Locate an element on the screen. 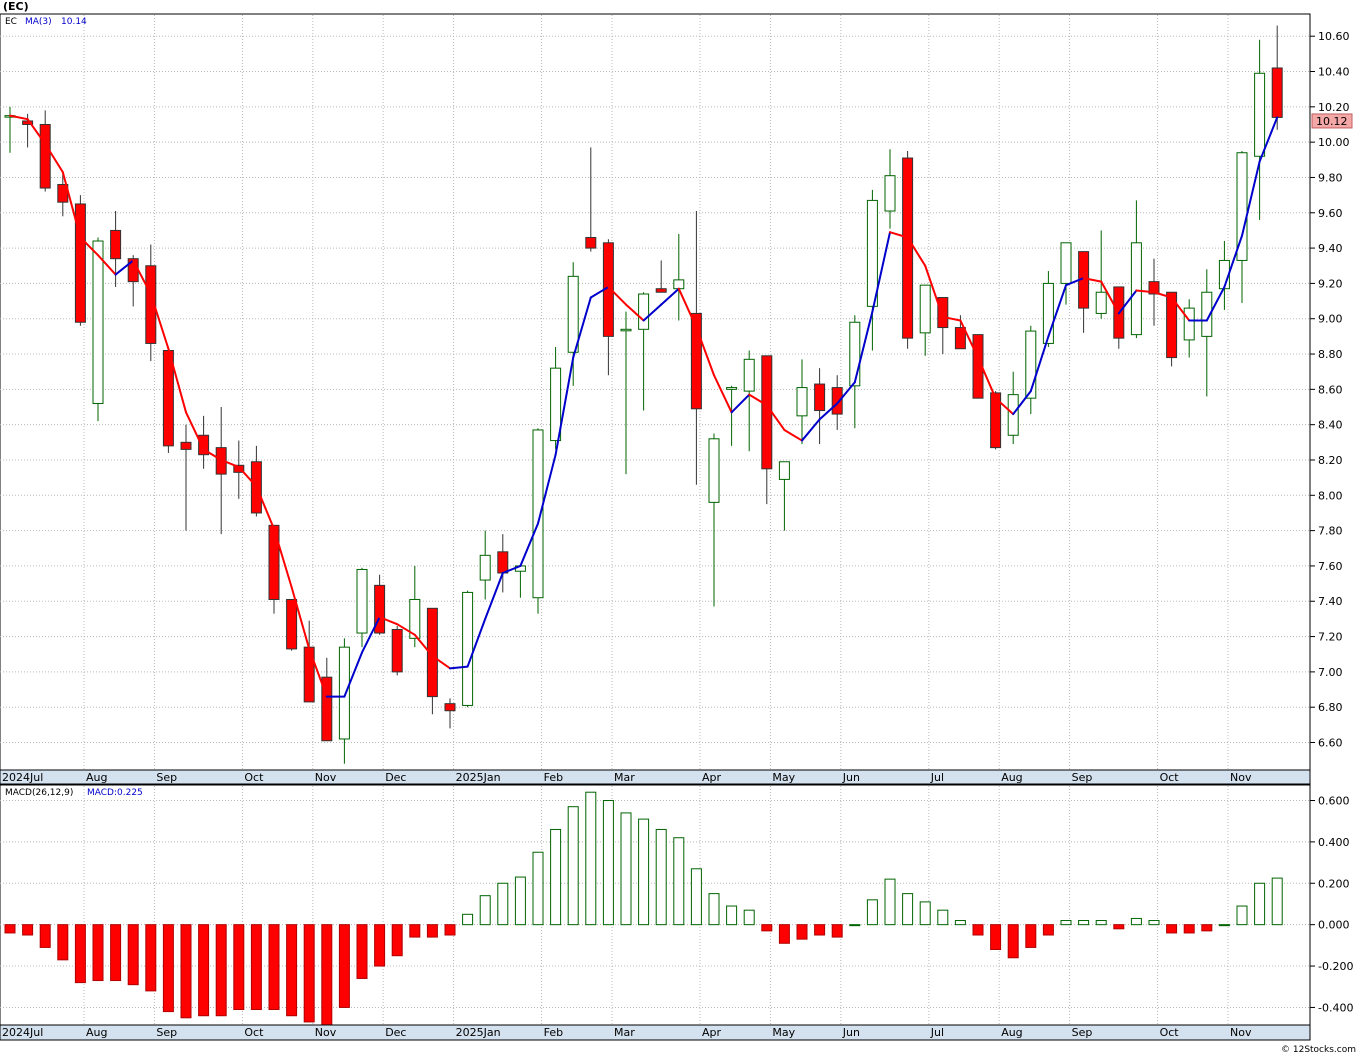 The image size is (1360, 1056). macd-x-tick-label: Mar is located at coordinates (624, 1032).